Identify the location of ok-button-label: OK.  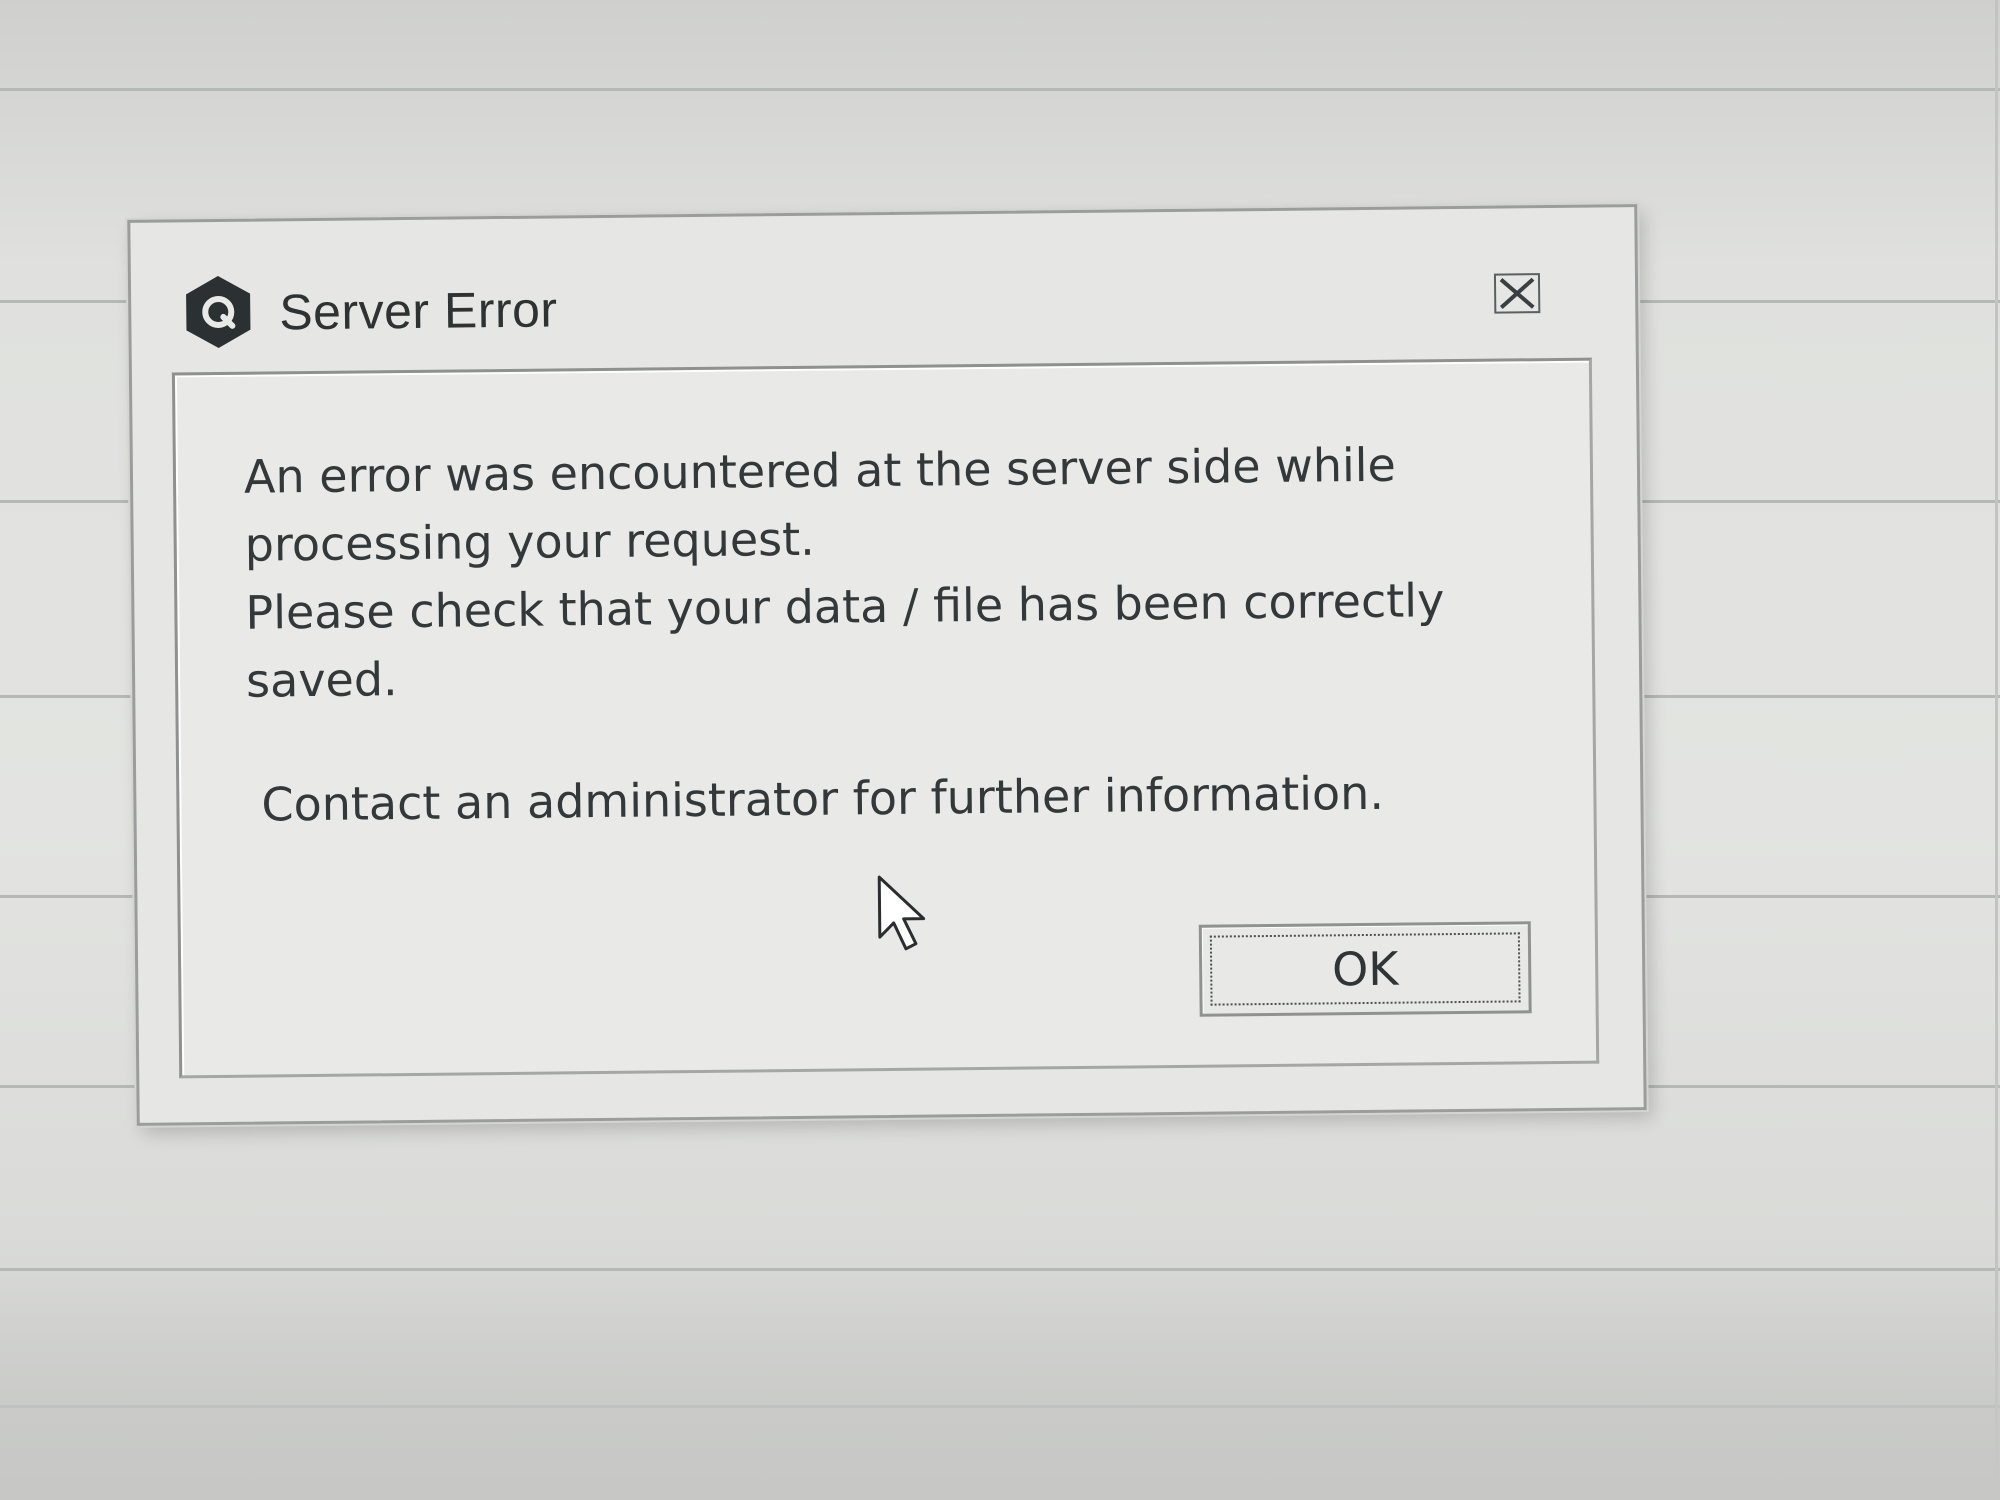
(1365, 969).